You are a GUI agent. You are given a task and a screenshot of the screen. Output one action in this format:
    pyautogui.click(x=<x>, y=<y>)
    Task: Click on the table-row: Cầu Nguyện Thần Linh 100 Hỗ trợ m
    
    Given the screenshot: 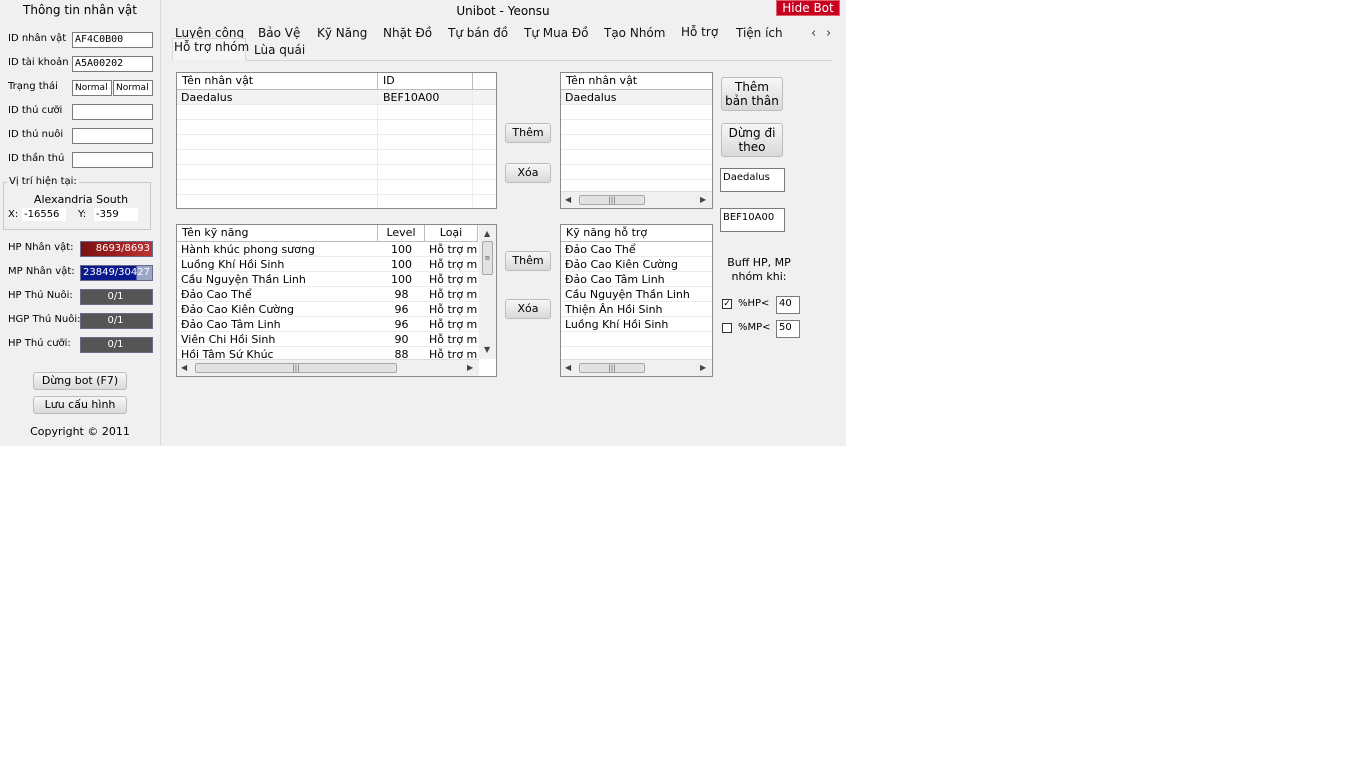 What is the action you would take?
    pyautogui.click(x=328, y=279)
    